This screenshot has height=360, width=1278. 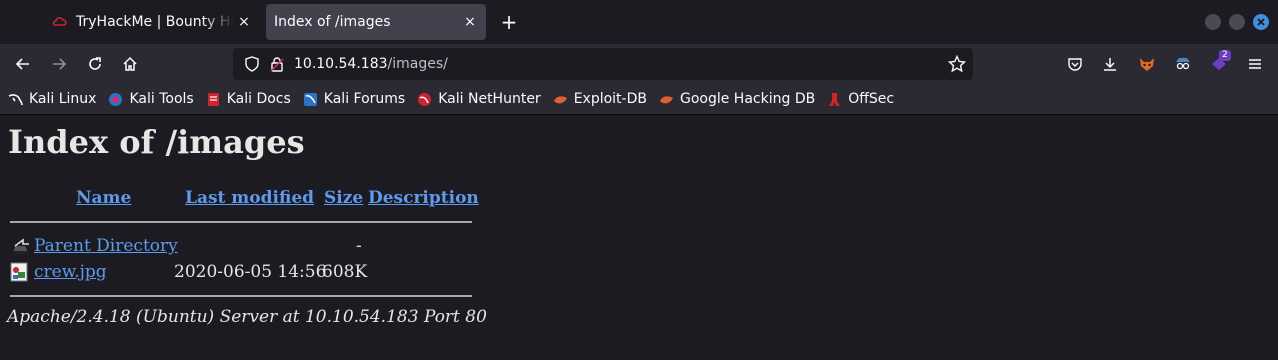 What do you see at coordinates (70, 272) in the screenshot?
I see `crew-jpg-link: crew.jpg` at bounding box center [70, 272].